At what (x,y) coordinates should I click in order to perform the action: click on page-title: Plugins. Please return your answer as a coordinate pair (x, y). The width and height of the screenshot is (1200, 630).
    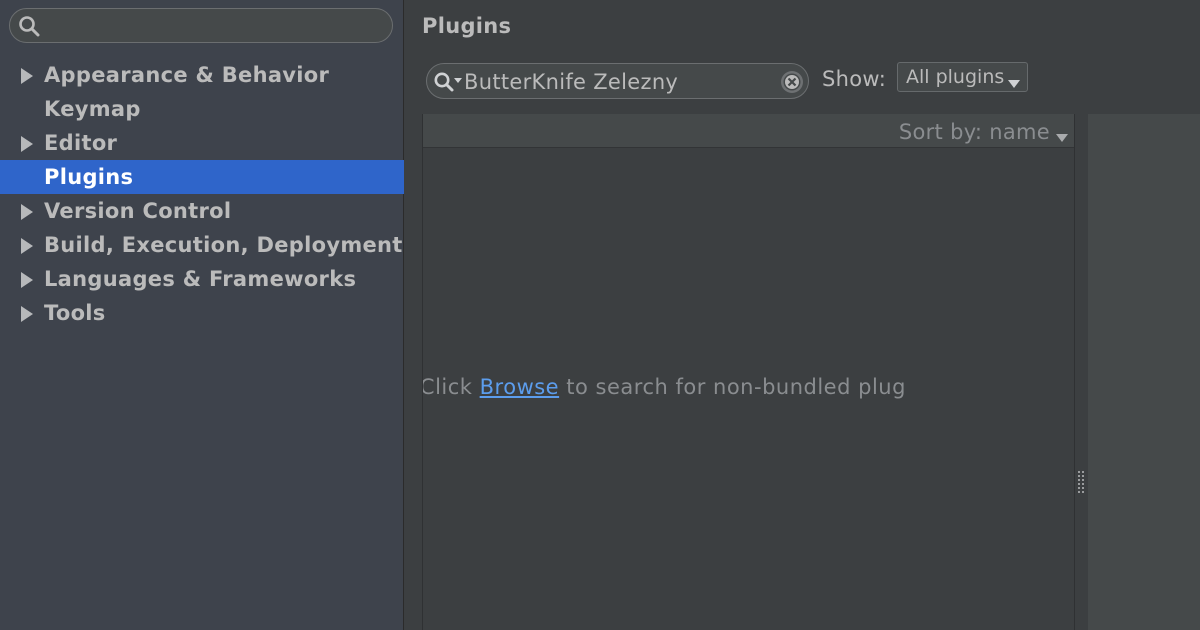
    Looking at the image, I should click on (467, 26).